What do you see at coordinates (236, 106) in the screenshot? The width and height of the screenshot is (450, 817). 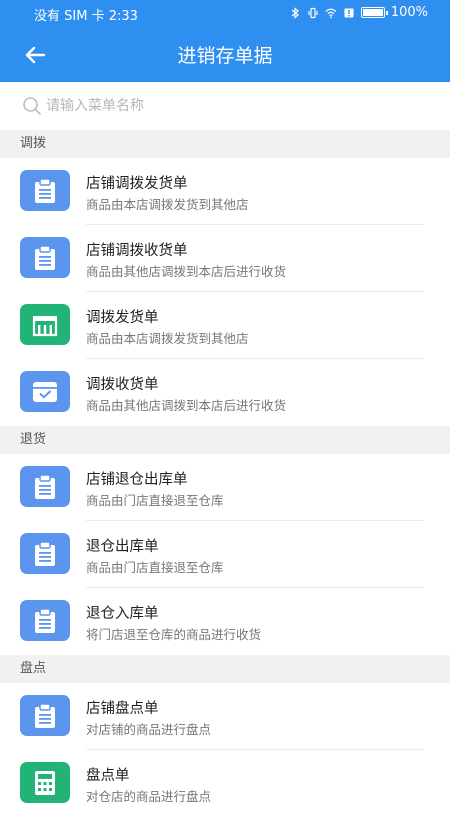 I see `search-input` at bounding box center [236, 106].